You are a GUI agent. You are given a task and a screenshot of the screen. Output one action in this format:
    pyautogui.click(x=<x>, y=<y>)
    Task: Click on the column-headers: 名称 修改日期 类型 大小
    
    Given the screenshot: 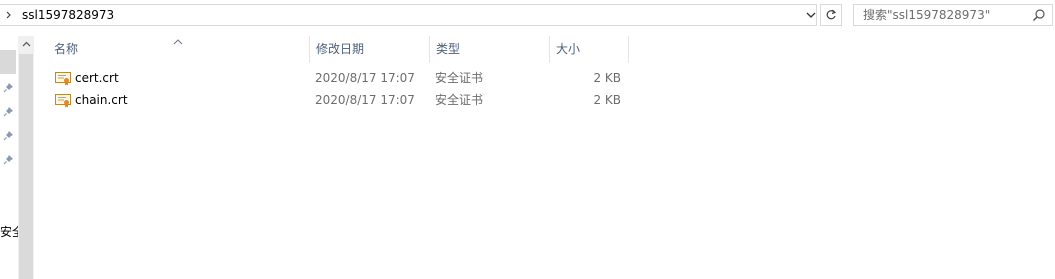 What is the action you would take?
    pyautogui.click(x=544, y=49)
    